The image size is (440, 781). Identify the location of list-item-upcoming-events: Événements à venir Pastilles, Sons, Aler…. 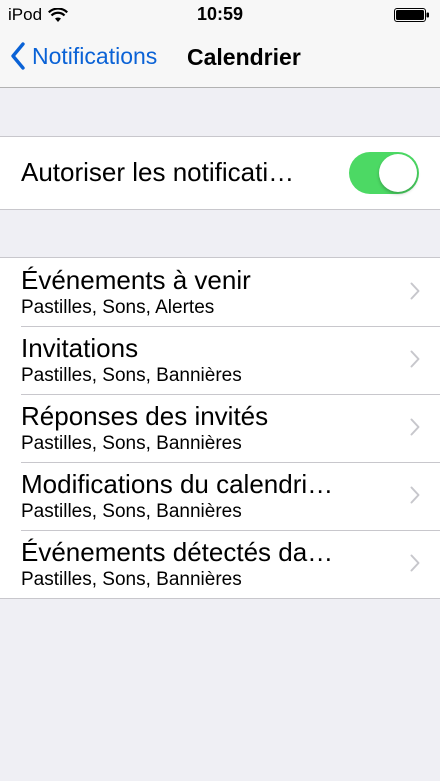
(220, 292).